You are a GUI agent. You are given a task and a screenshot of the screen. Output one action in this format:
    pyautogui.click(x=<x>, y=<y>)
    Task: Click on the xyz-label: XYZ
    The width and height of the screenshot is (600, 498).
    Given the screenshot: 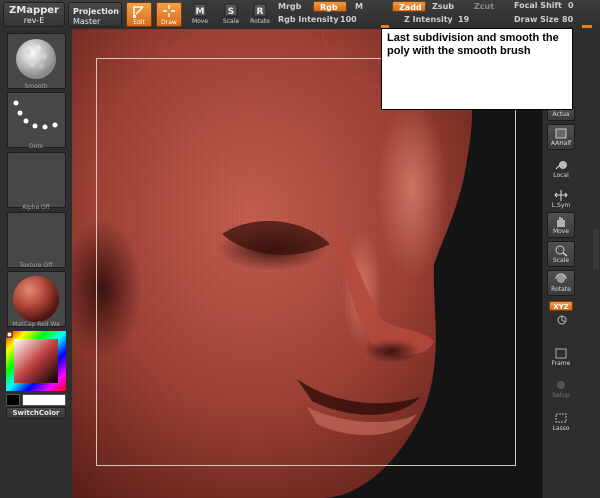 What is the action you would take?
    pyautogui.click(x=561, y=307)
    